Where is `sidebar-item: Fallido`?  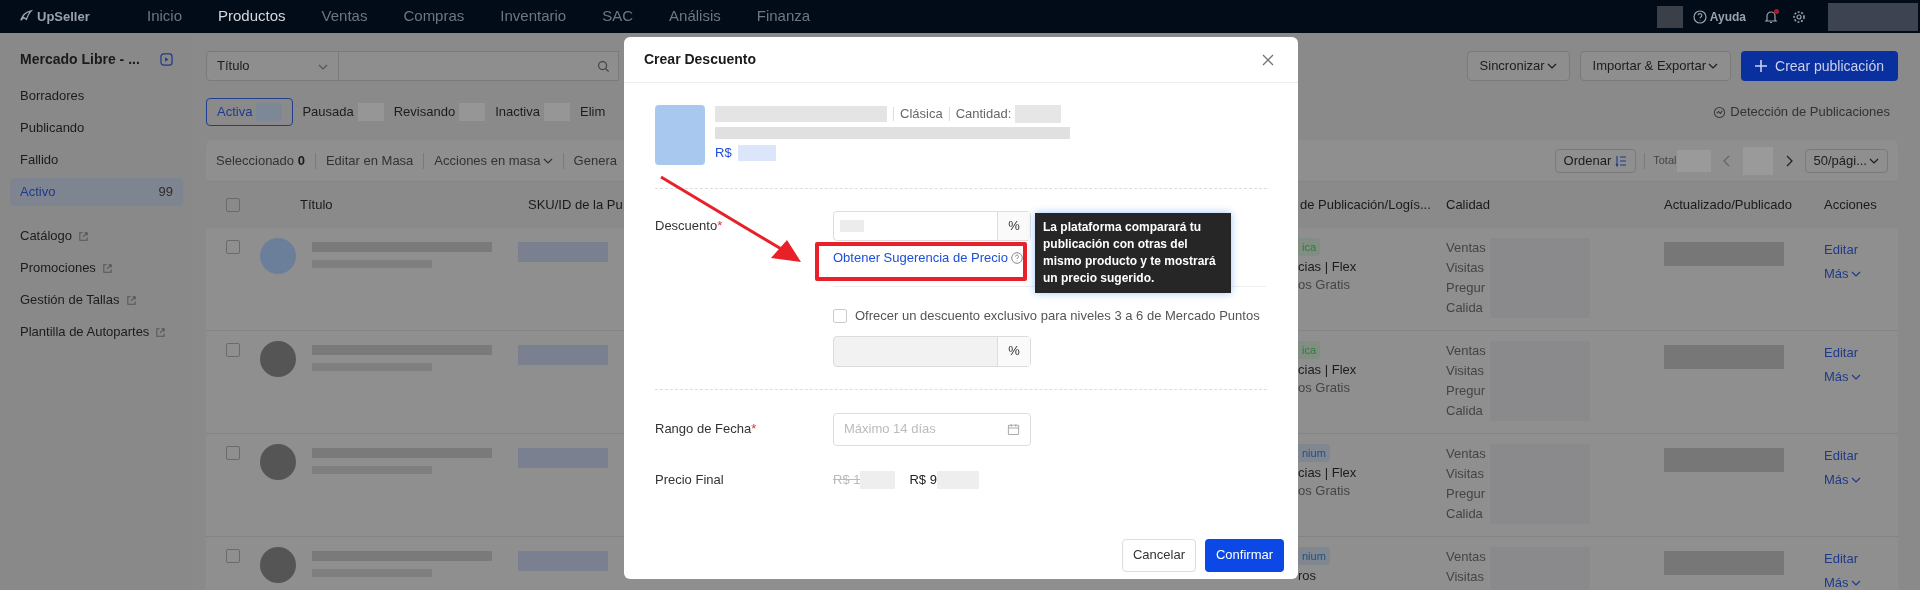
sidebar-item: Fallido is located at coordinates (96, 160).